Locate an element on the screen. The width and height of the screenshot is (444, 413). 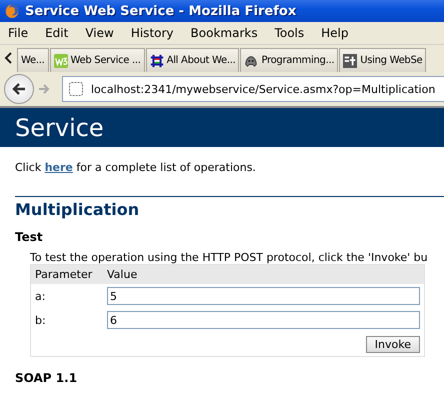
back-arrow-icon is located at coordinates (19, 89).